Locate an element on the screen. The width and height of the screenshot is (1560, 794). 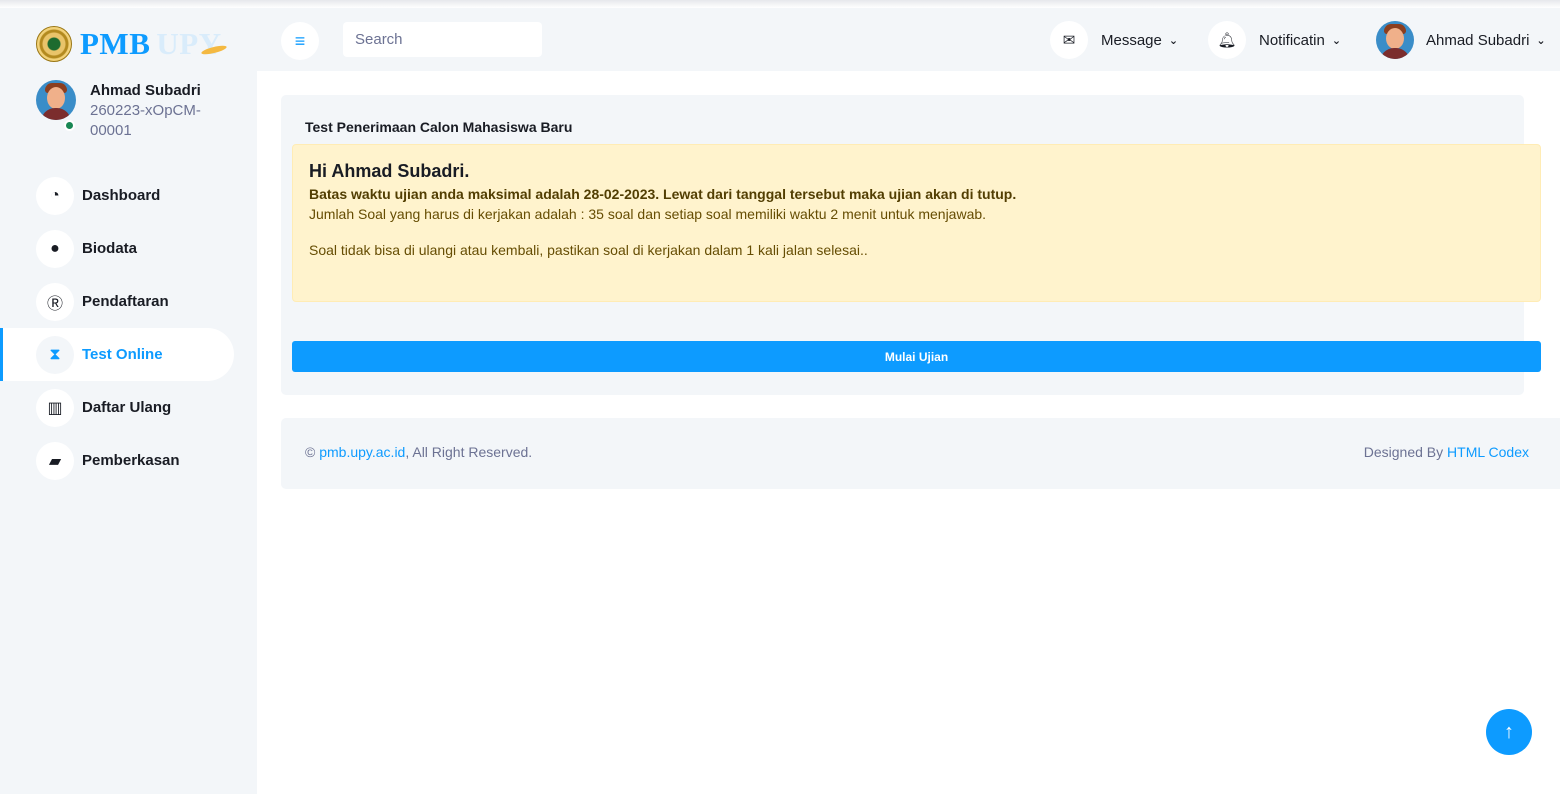
back-to-top-button: ↑ is located at coordinates (1509, 732).